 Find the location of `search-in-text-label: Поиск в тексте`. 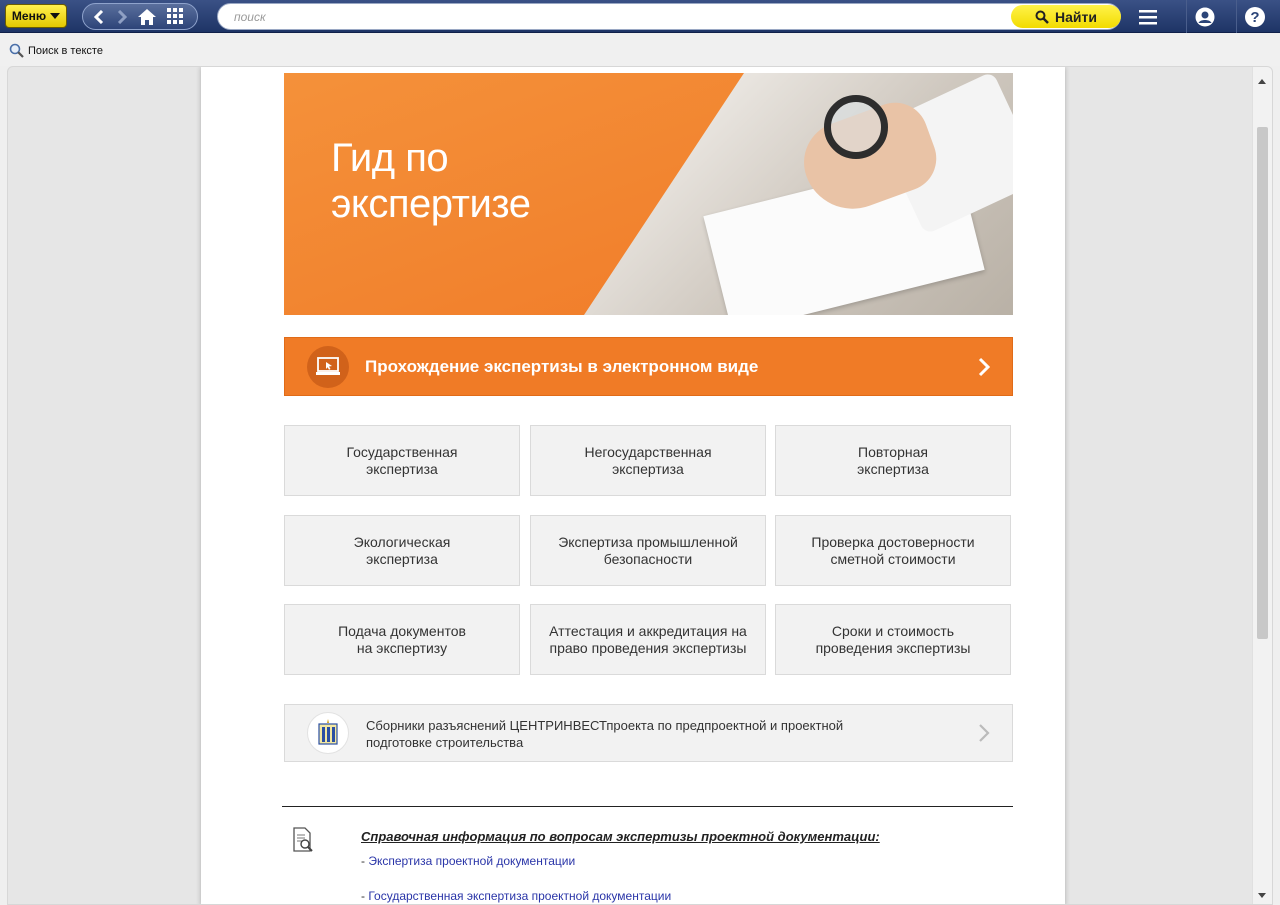

search-in-text-label: Поиск в тексте is located at coordinates (65, 50).